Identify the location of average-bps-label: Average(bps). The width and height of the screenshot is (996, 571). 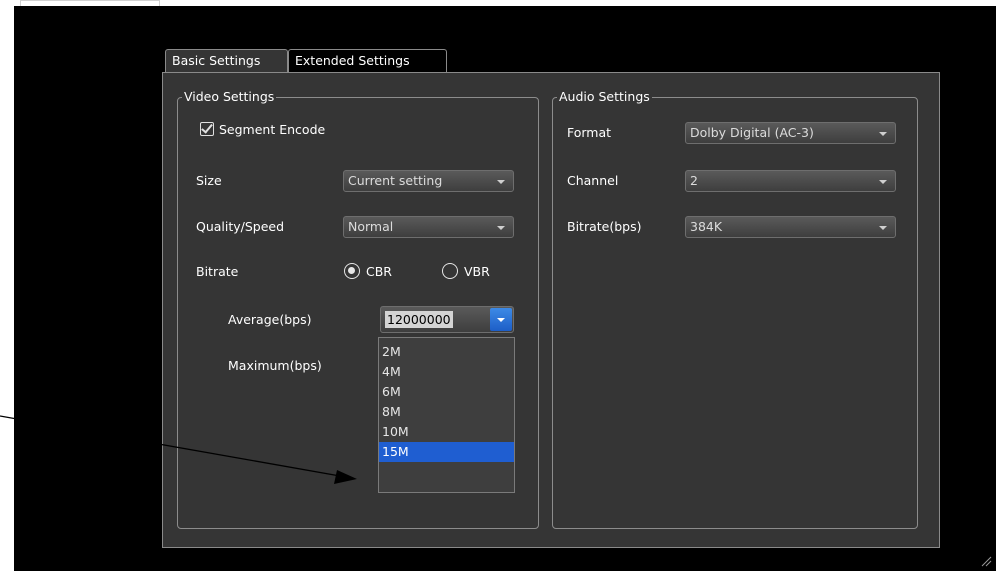
(270, 319).